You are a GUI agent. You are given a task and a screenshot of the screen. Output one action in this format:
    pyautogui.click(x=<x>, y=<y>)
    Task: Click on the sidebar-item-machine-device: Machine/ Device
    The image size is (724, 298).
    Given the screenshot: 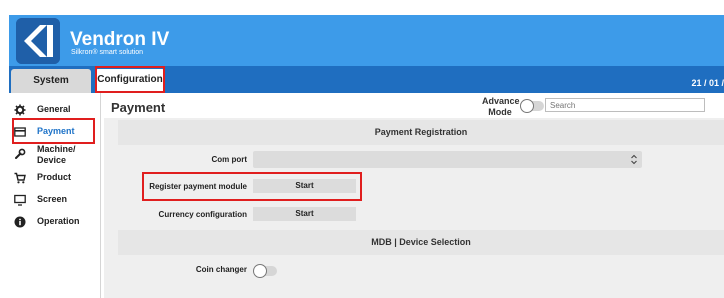 What is the action you would take?
    pyautogui.click(x=55, y=155)
    